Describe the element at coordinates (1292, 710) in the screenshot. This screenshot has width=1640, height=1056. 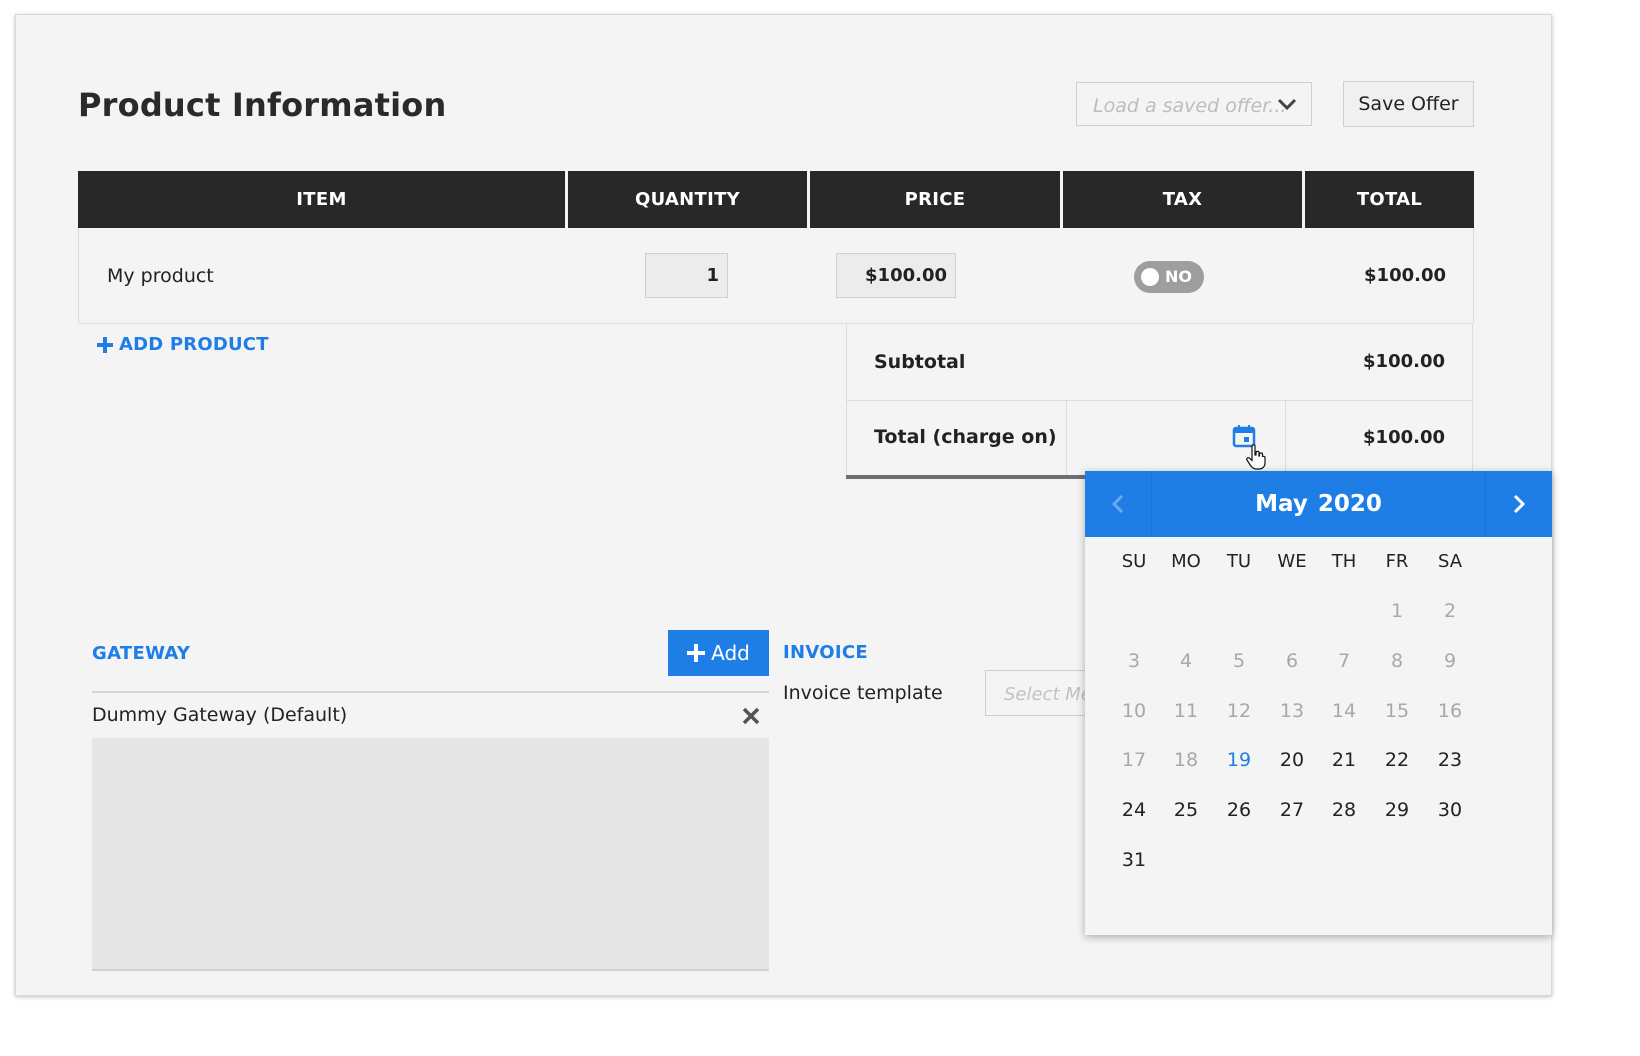
I see `calendar-day: 13` at that location.